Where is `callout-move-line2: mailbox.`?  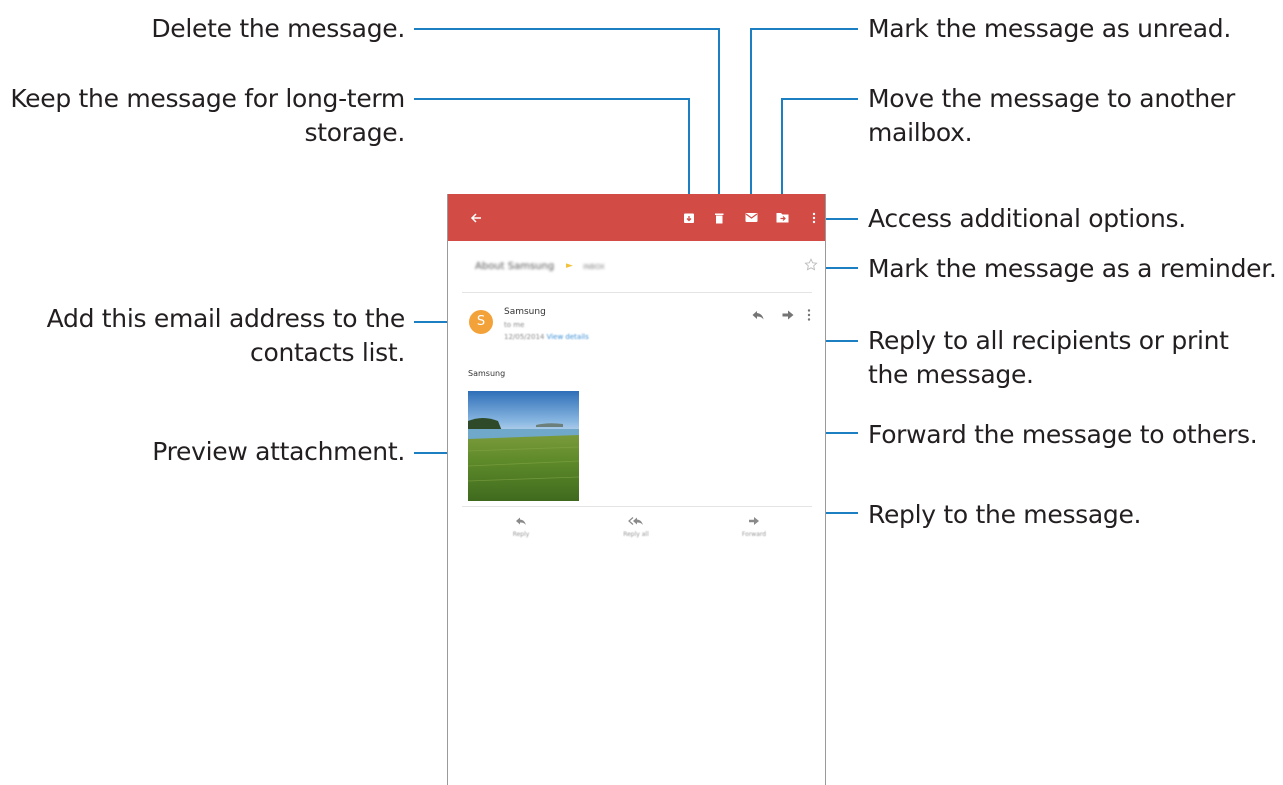 callout-move-line2: mailbox. is located at coordinates (920, 132).